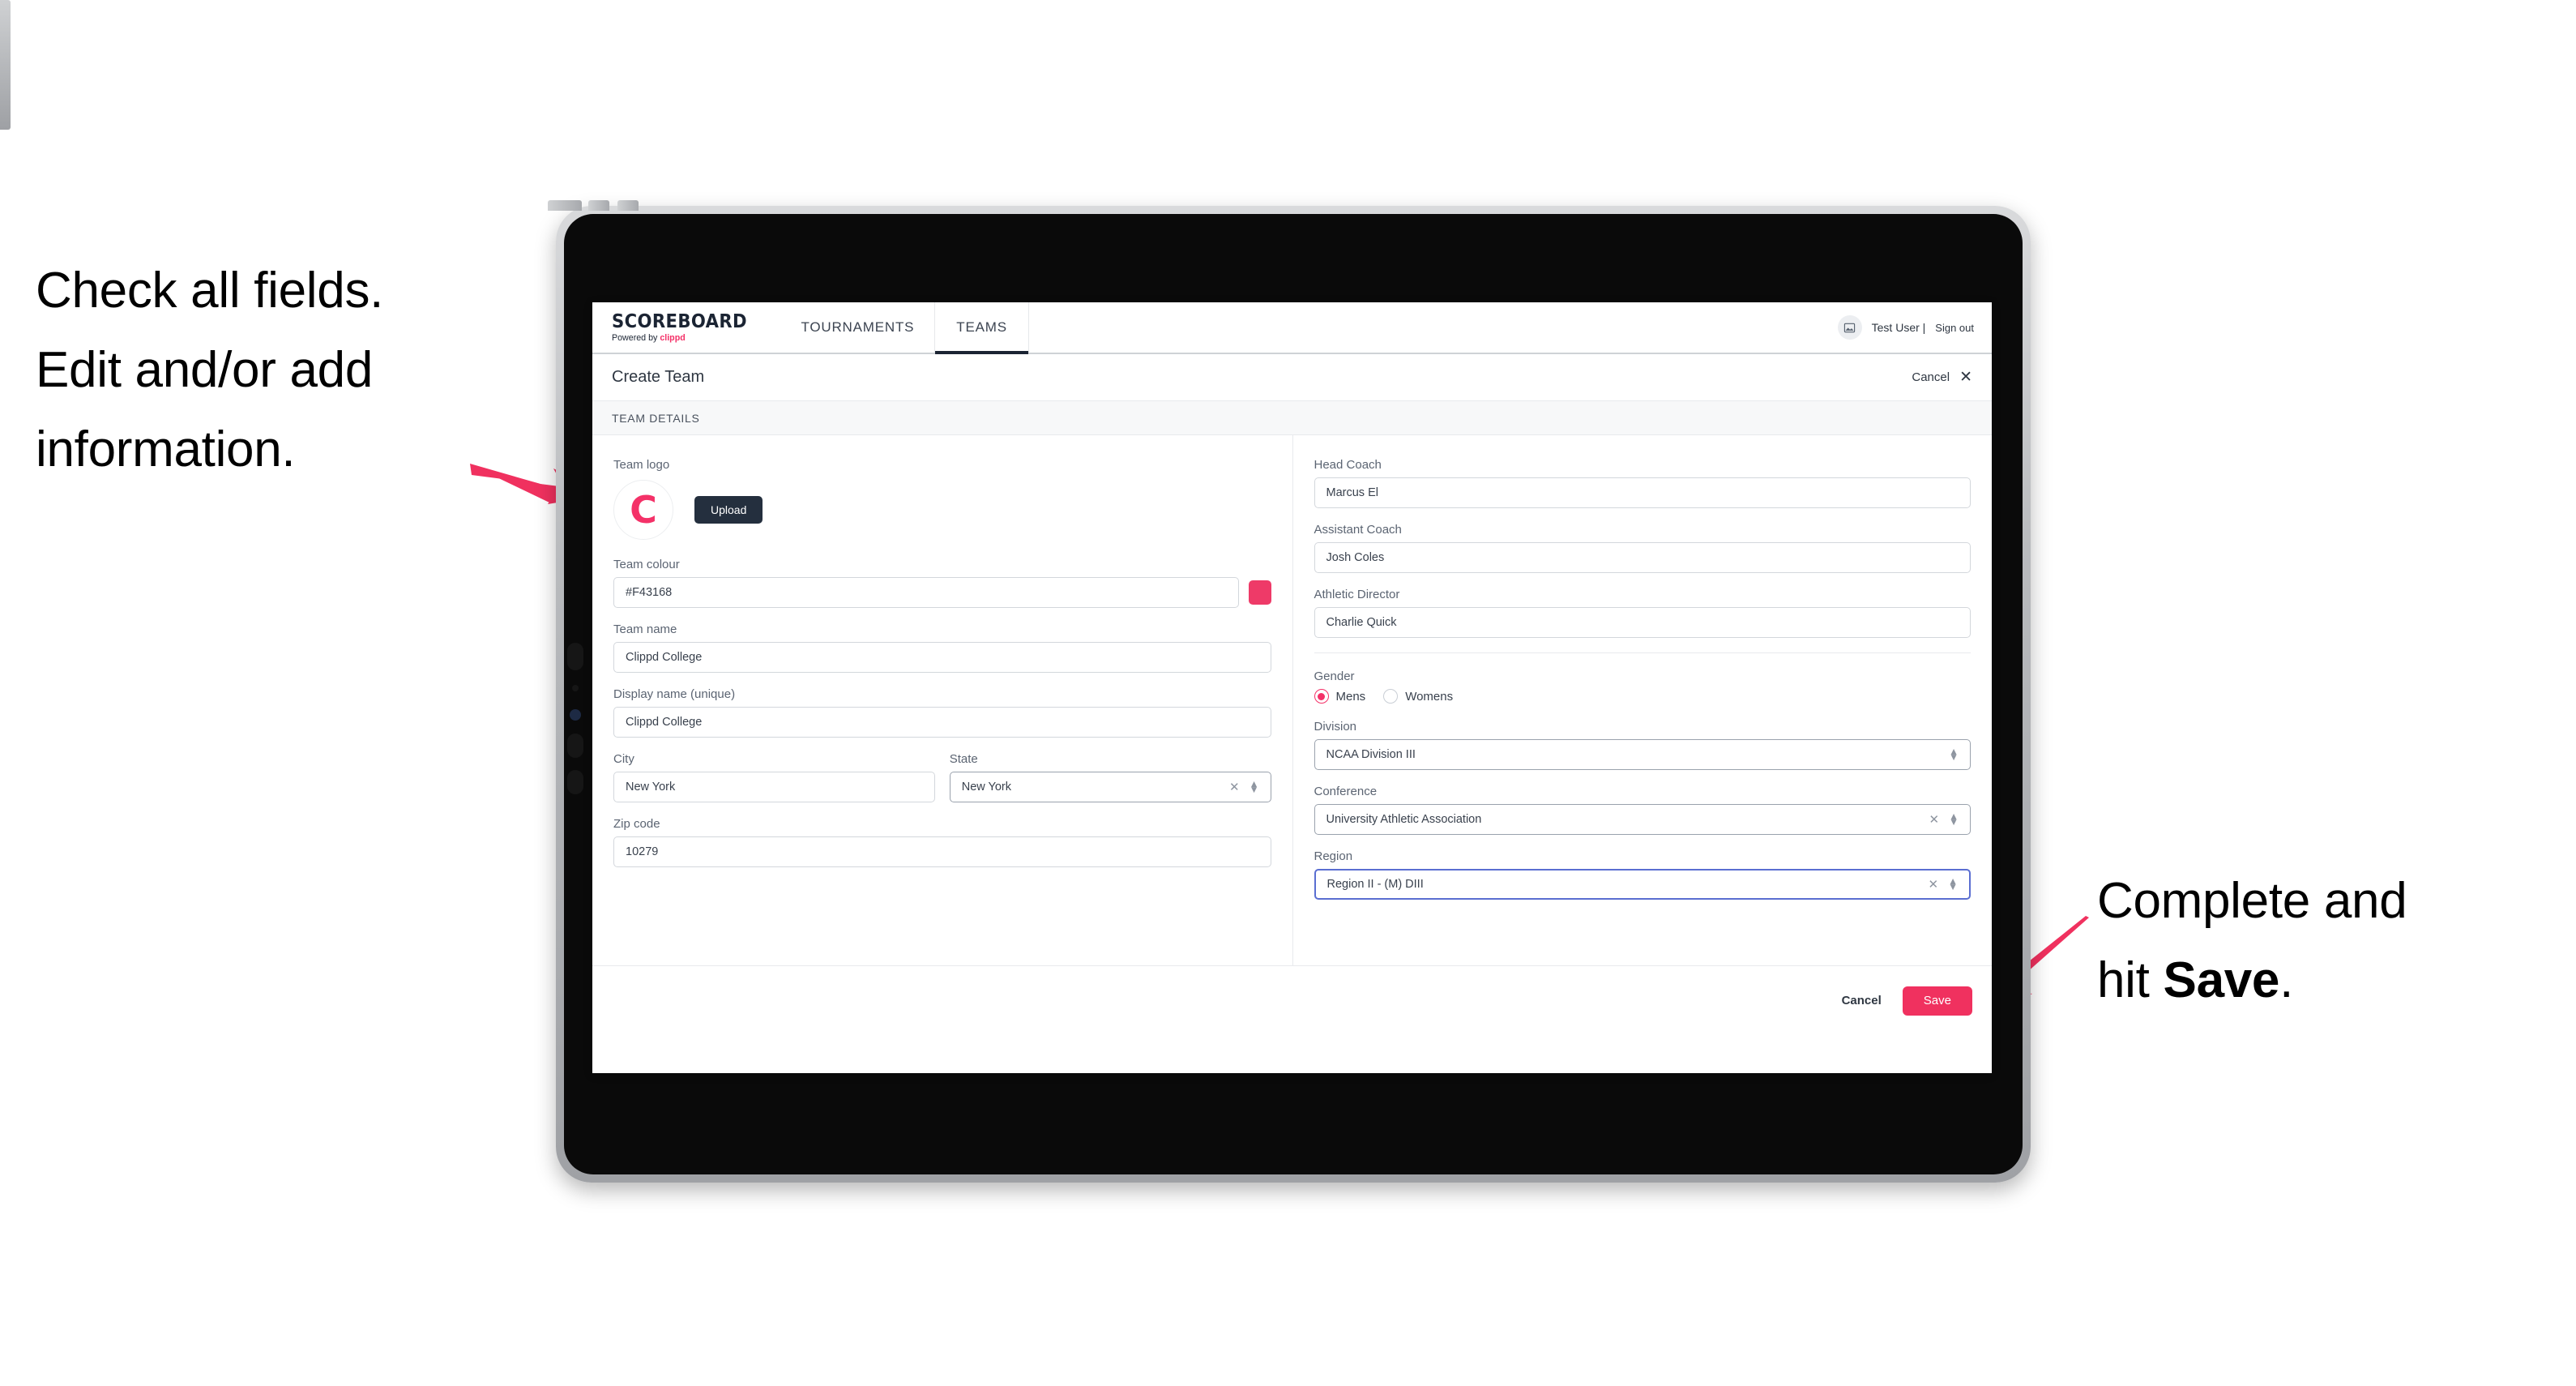  Describe the element at coordinates (658, 377) in the screenshot. I see `page-title: Create Team` at that location.